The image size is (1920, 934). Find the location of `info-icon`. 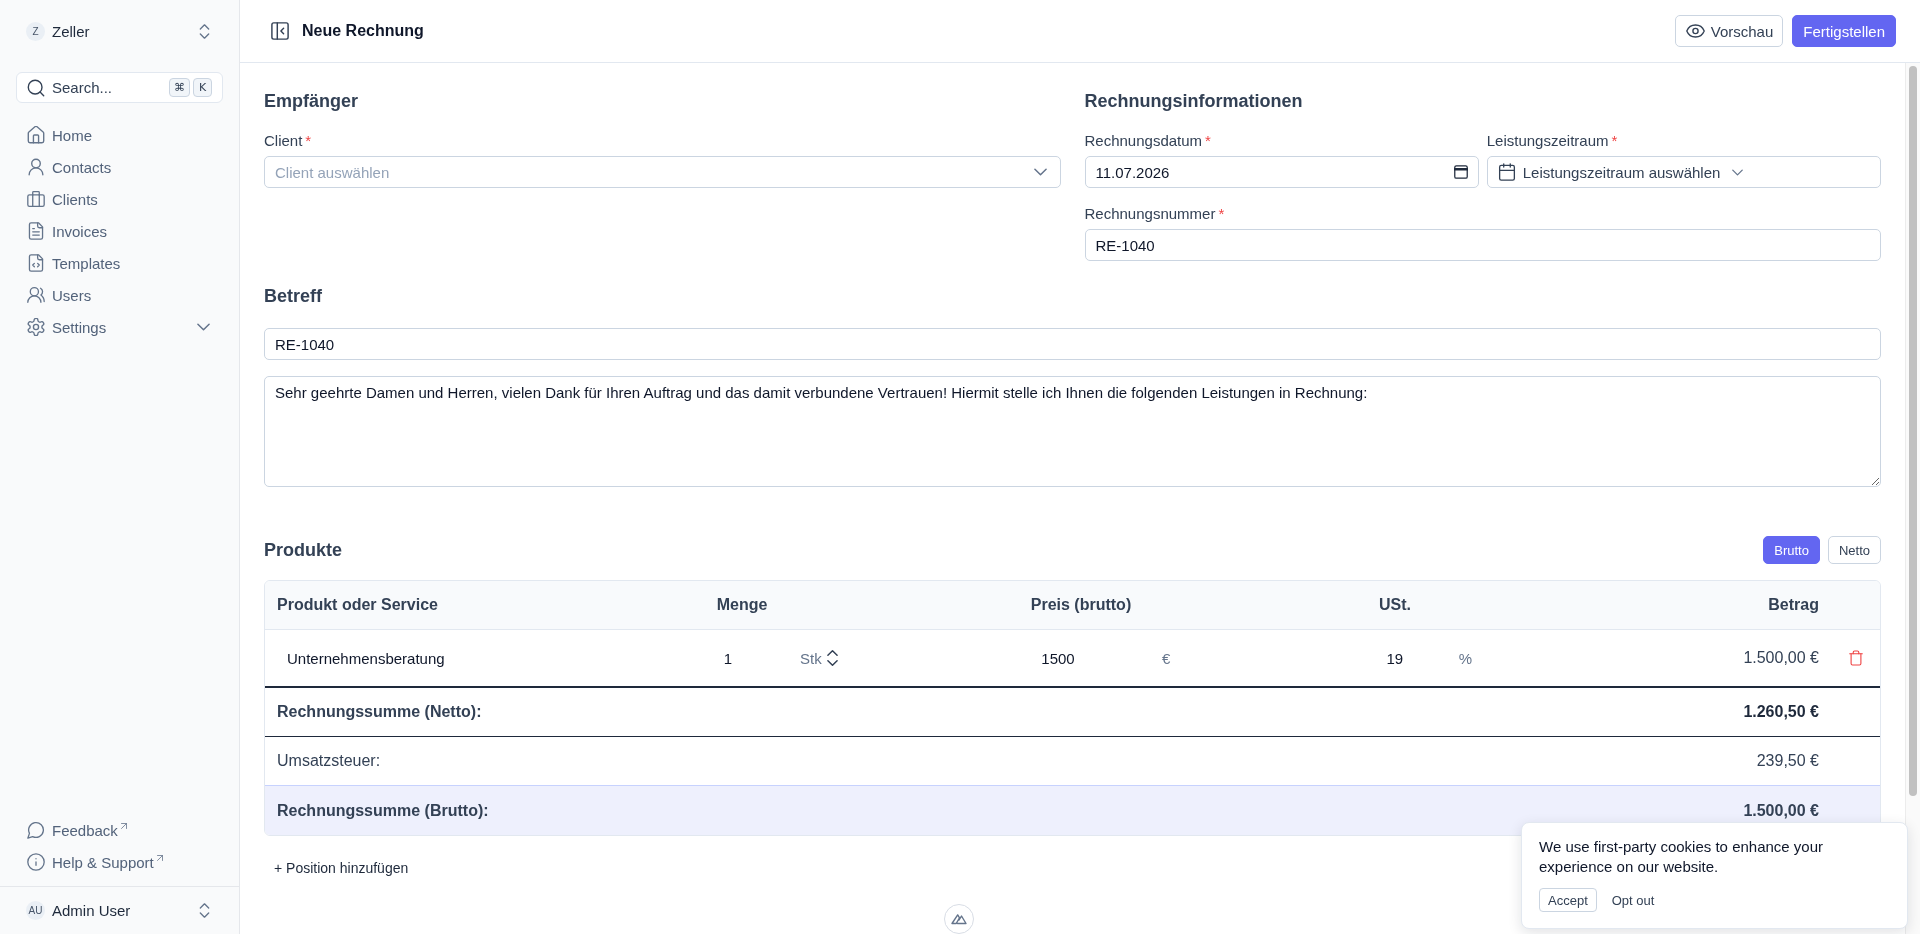

info-icon is located at coordinates (36, 862).